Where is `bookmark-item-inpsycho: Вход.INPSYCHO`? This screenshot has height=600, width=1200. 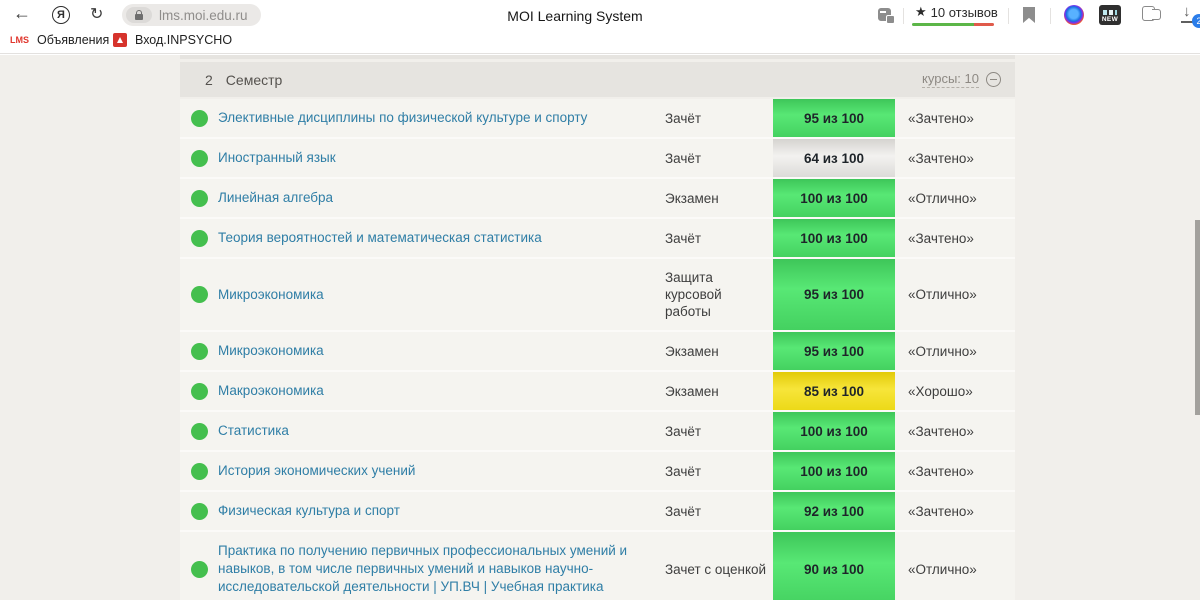
bookmark-item-inpsycho: Вход.INPSYCHO is located at coordinates (172, 40).